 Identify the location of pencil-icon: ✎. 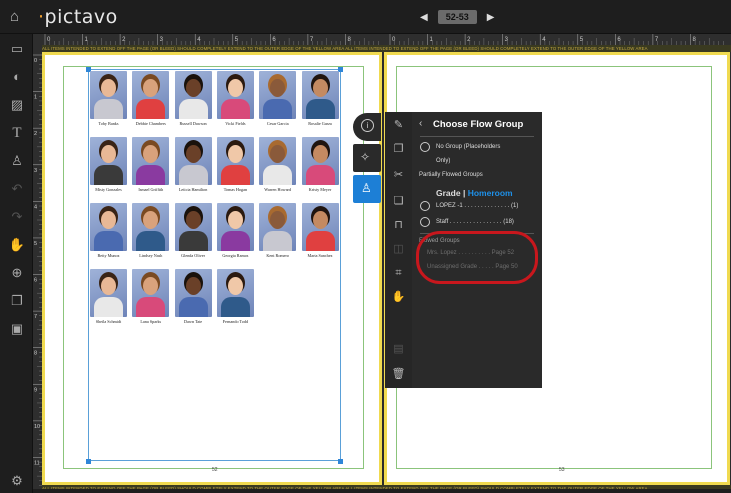
(398, 125).